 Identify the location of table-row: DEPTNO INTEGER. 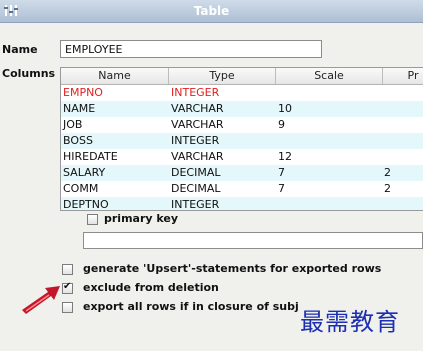
(242, 204).